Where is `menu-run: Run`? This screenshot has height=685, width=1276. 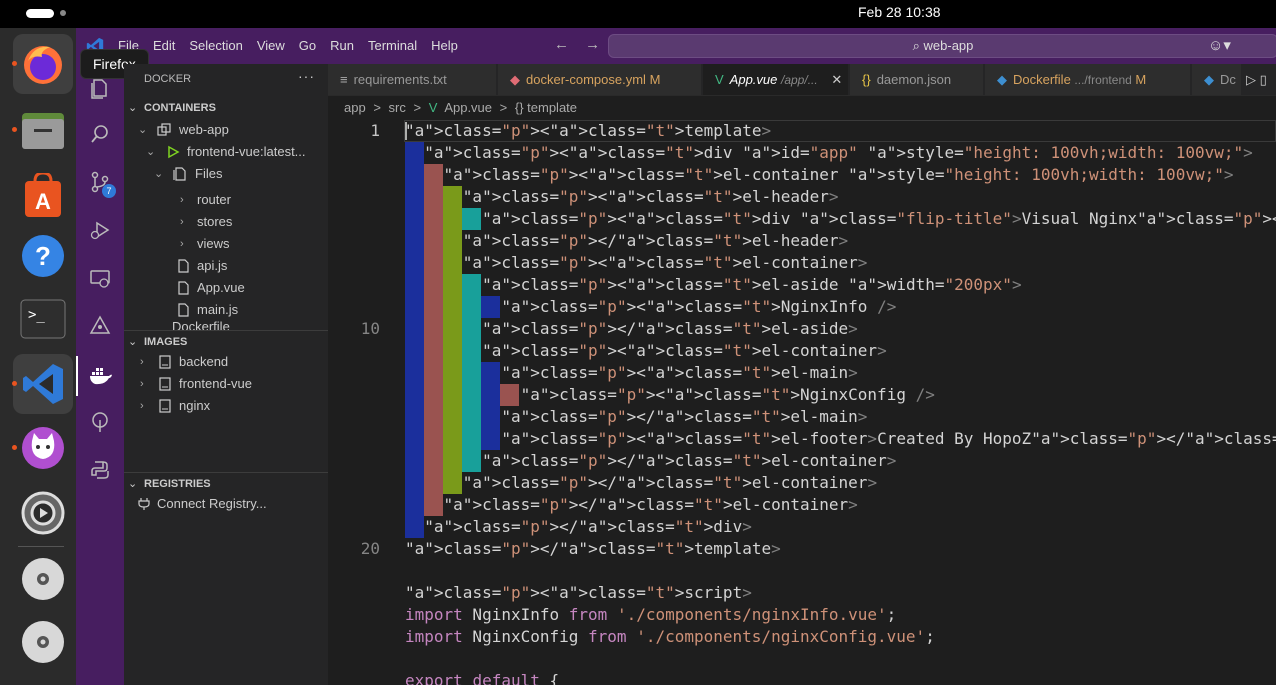
menu-run: Run is located at coordinates (342, 45).